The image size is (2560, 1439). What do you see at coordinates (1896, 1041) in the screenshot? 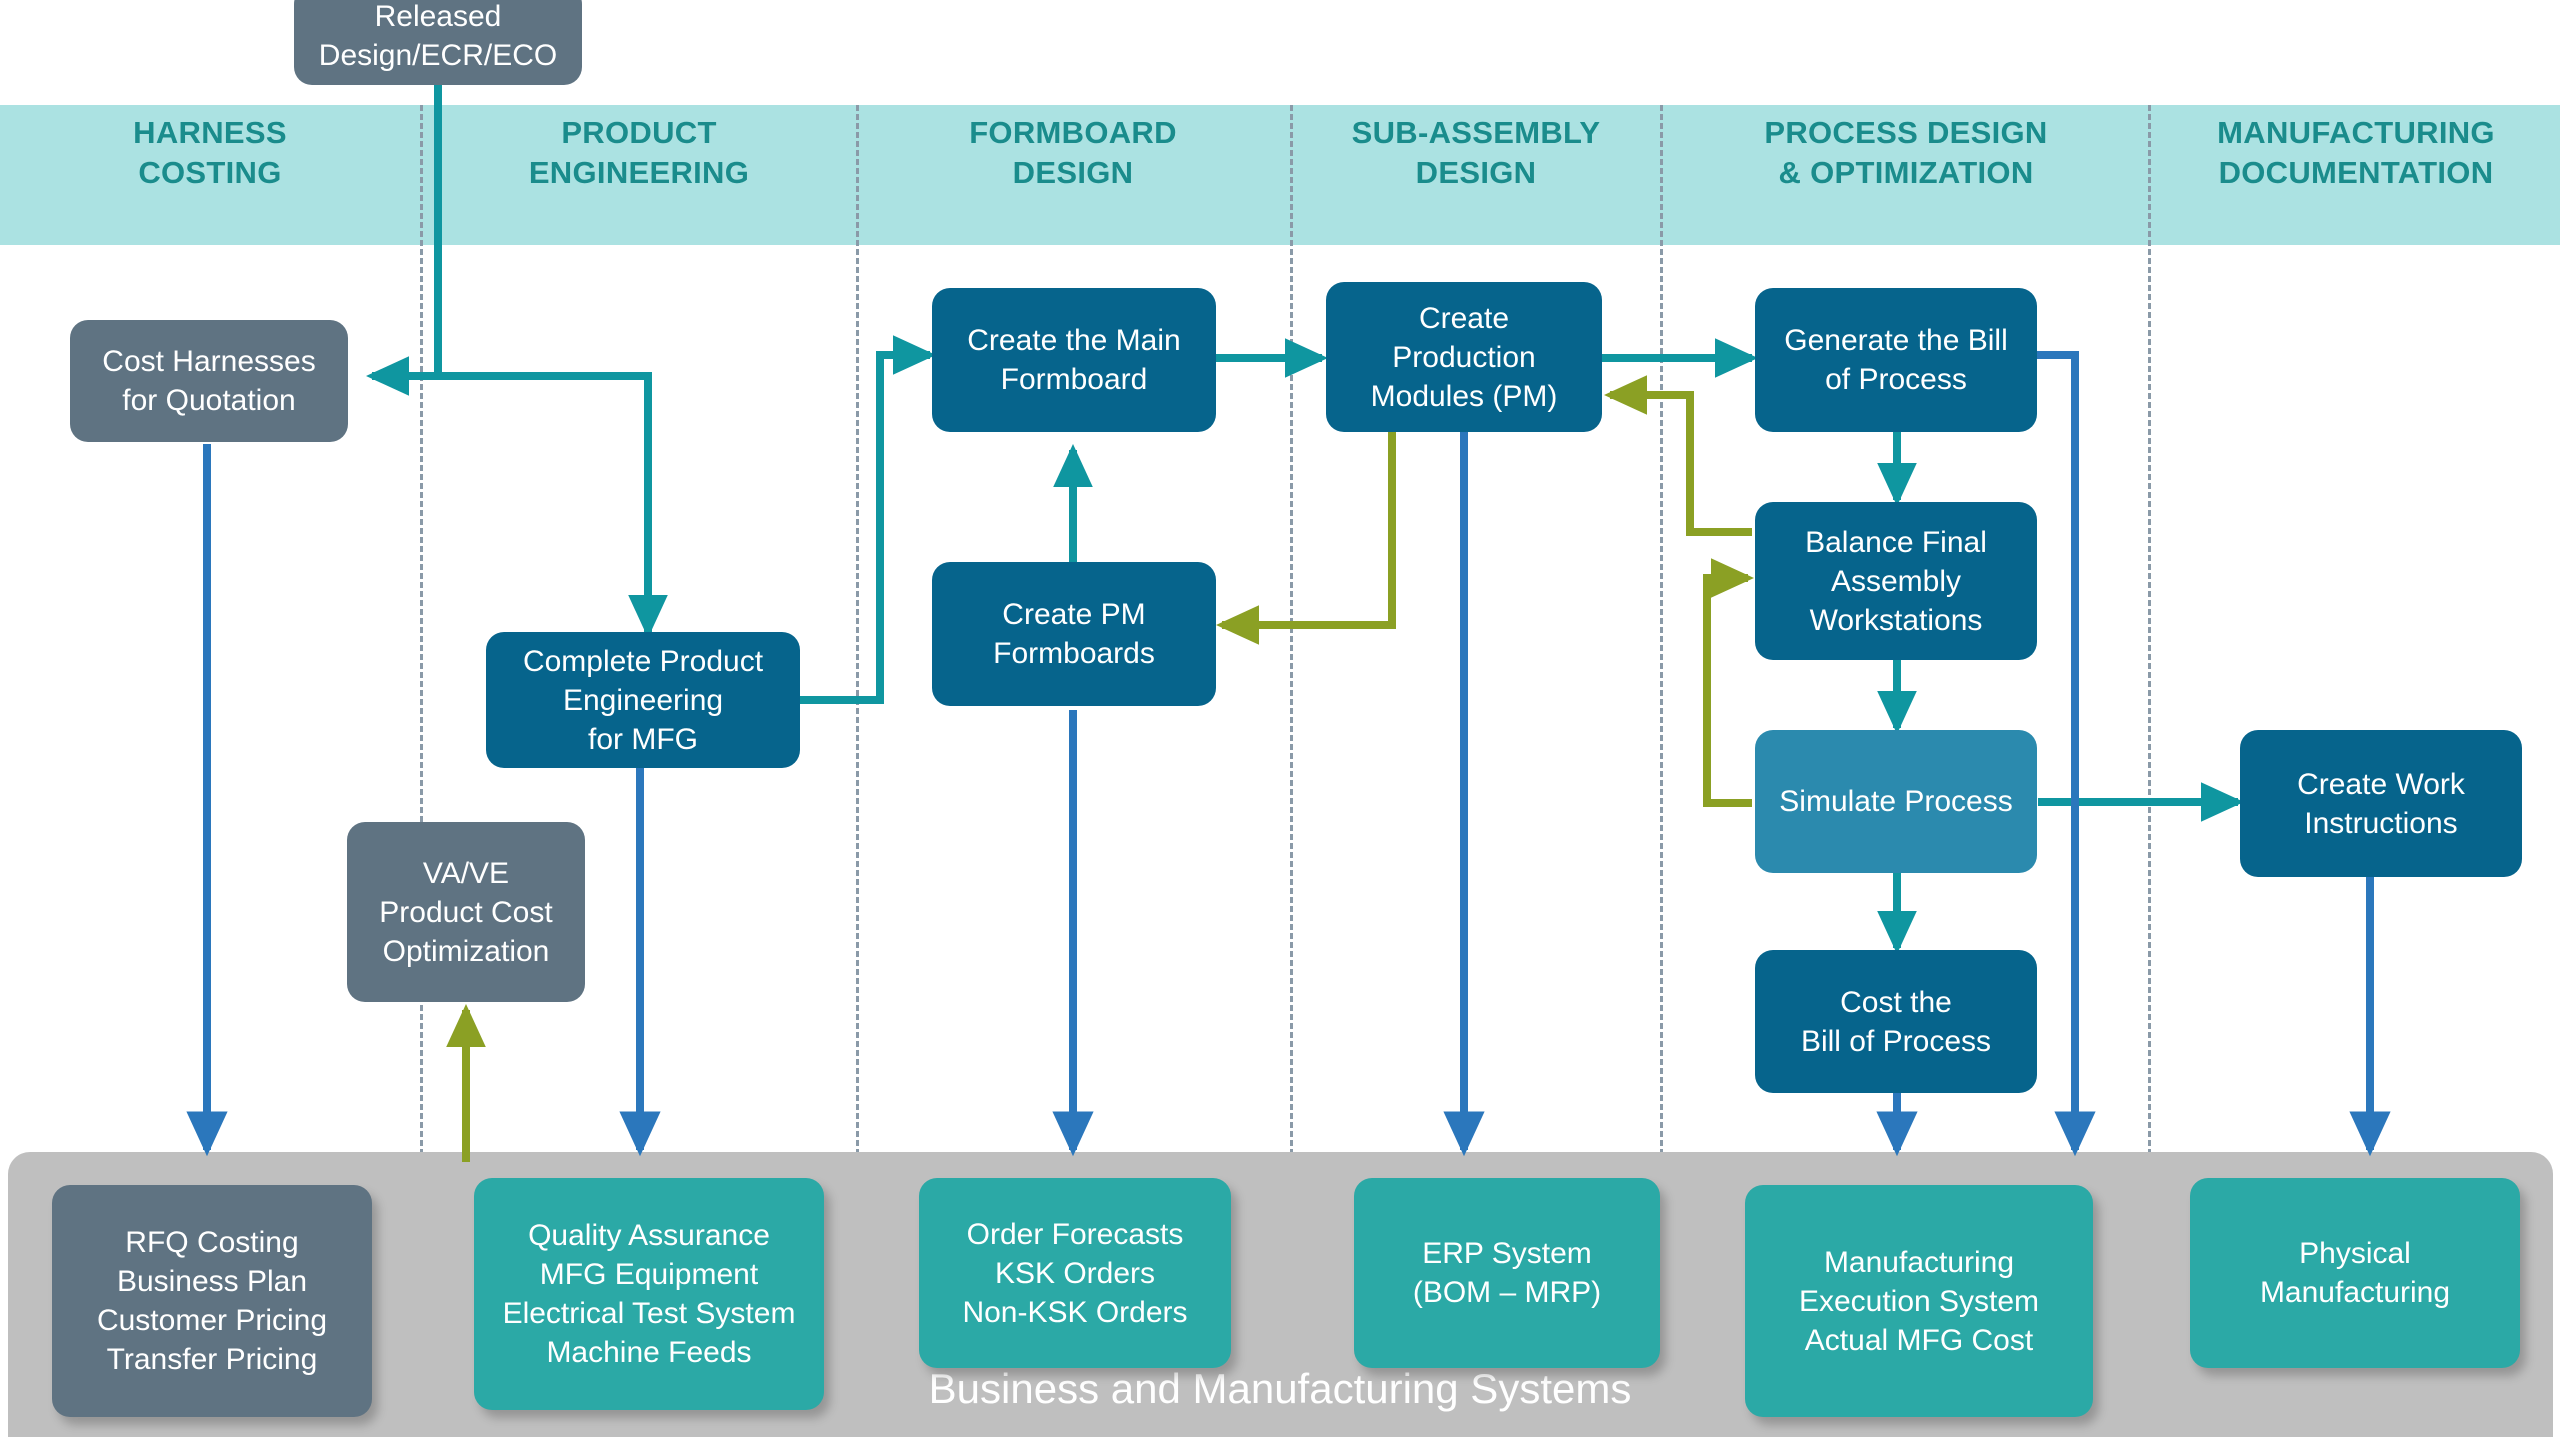
I see `node-line-2: Bill of Process` at bounding box center [1896, 1041].